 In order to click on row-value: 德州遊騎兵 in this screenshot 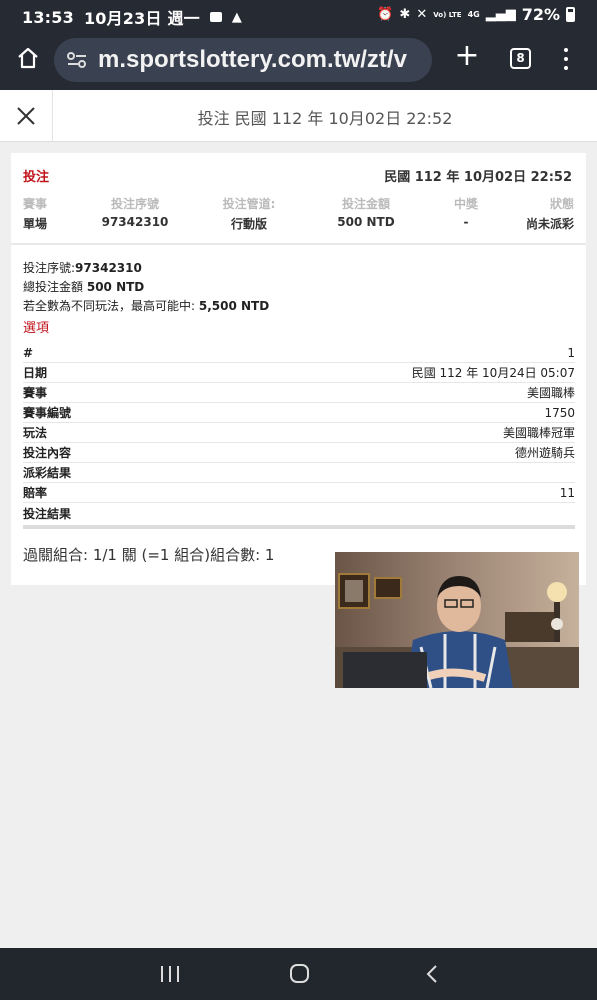, I will do `click(544, 453)`.